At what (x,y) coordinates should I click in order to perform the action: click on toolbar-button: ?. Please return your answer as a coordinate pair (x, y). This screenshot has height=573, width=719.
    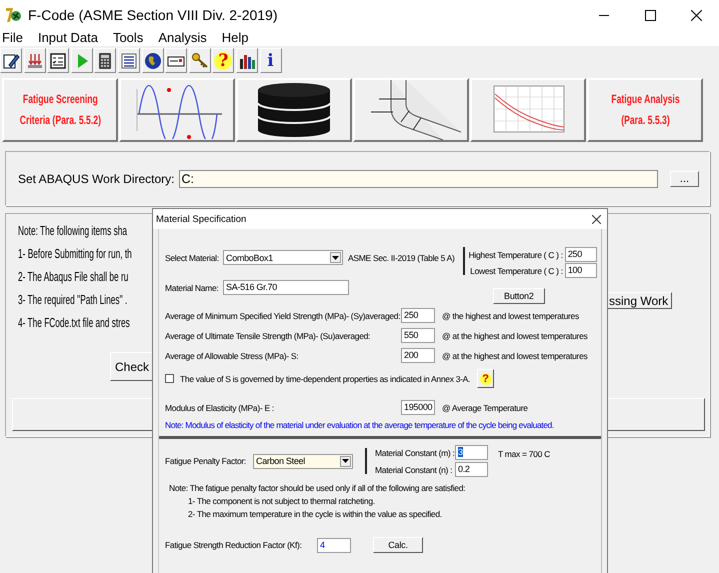
    Looking at the image, I should click on (223, 60).